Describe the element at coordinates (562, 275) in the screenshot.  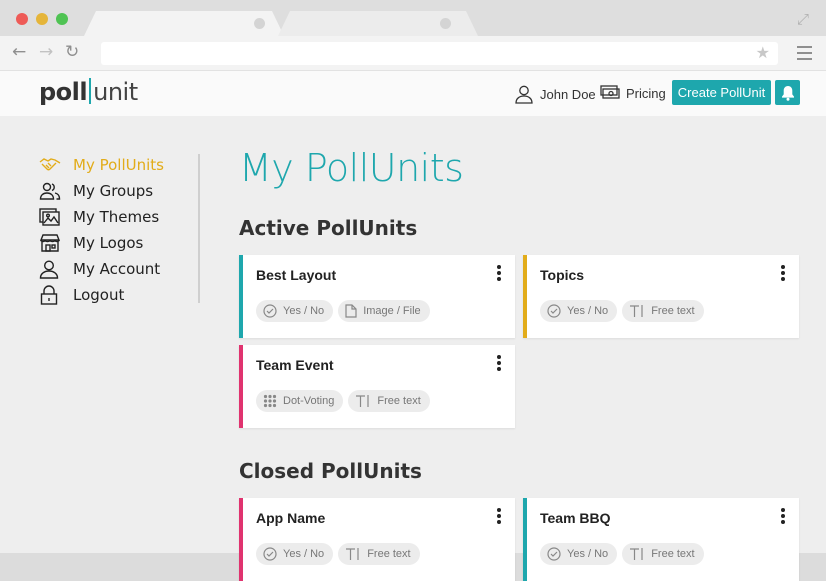
I see `card-title: Topics` at that location.